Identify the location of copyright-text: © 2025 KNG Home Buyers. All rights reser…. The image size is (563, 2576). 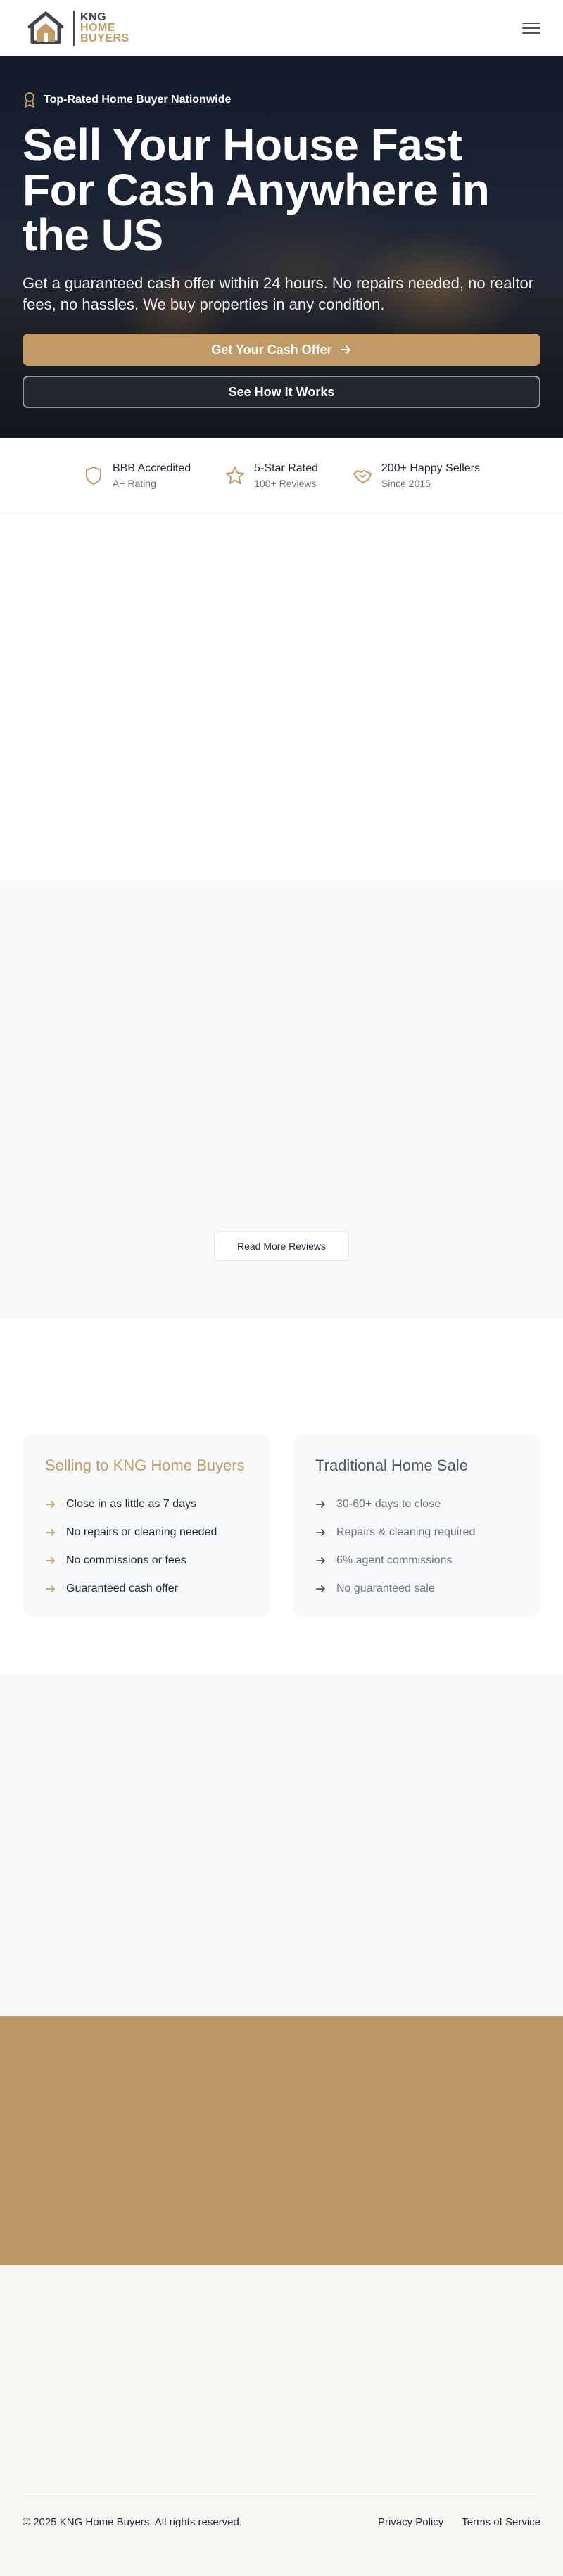
(133, 2522).